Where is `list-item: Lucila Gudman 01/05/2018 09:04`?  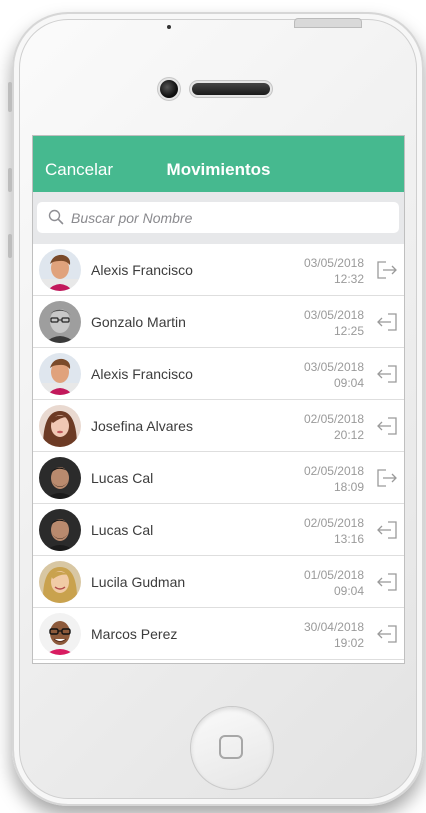 list-item: Lucila Gudman 01/05/2018 09:04 is located at coordinates (218, 582).